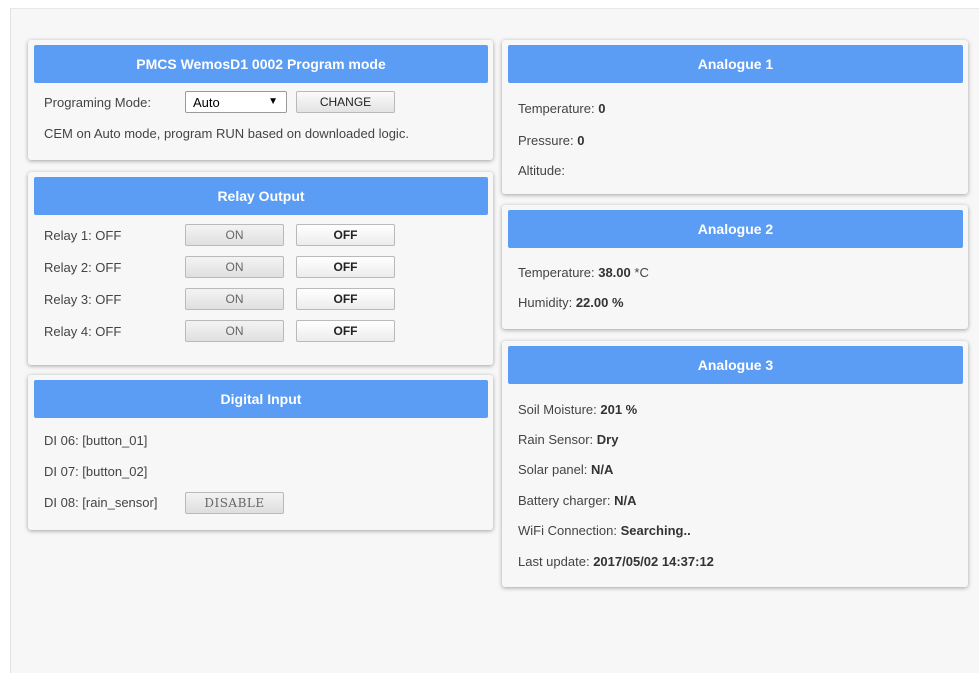  Describe the element at coordinates (653, 561) in the screenshot. I see `last-update-value: 2017/05/02 14:37:12` at that location.